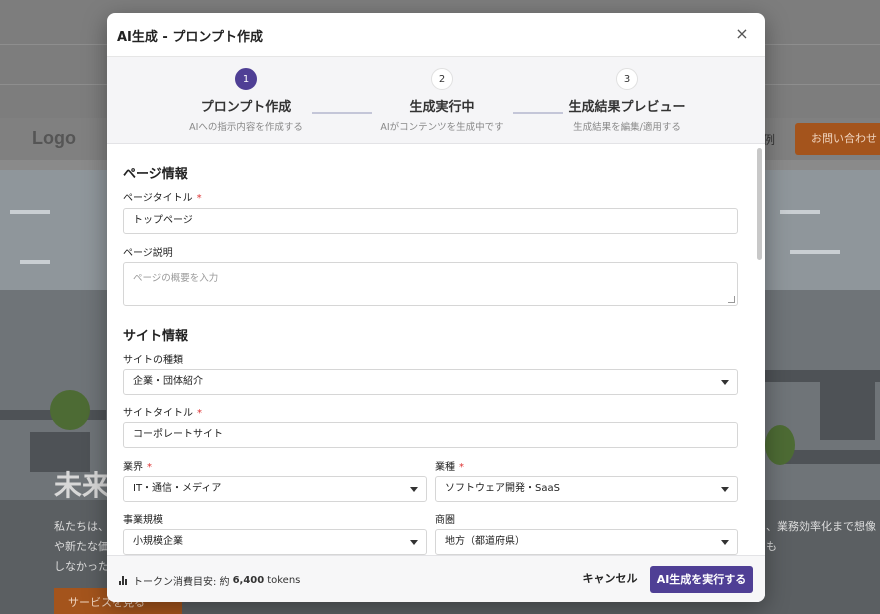 Image resolution: width=880 pixels, height=614 pixels. Describe the element at coordinates (442, 127) in the screenshot. I see `step-subtitle: AIがコンテンツを生成中です` at that location.